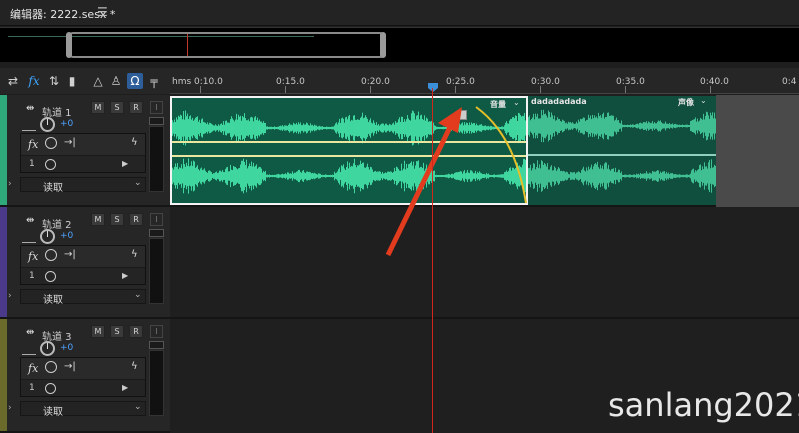  I want to click on annotation-arrow-shaft, so click(420, 189).